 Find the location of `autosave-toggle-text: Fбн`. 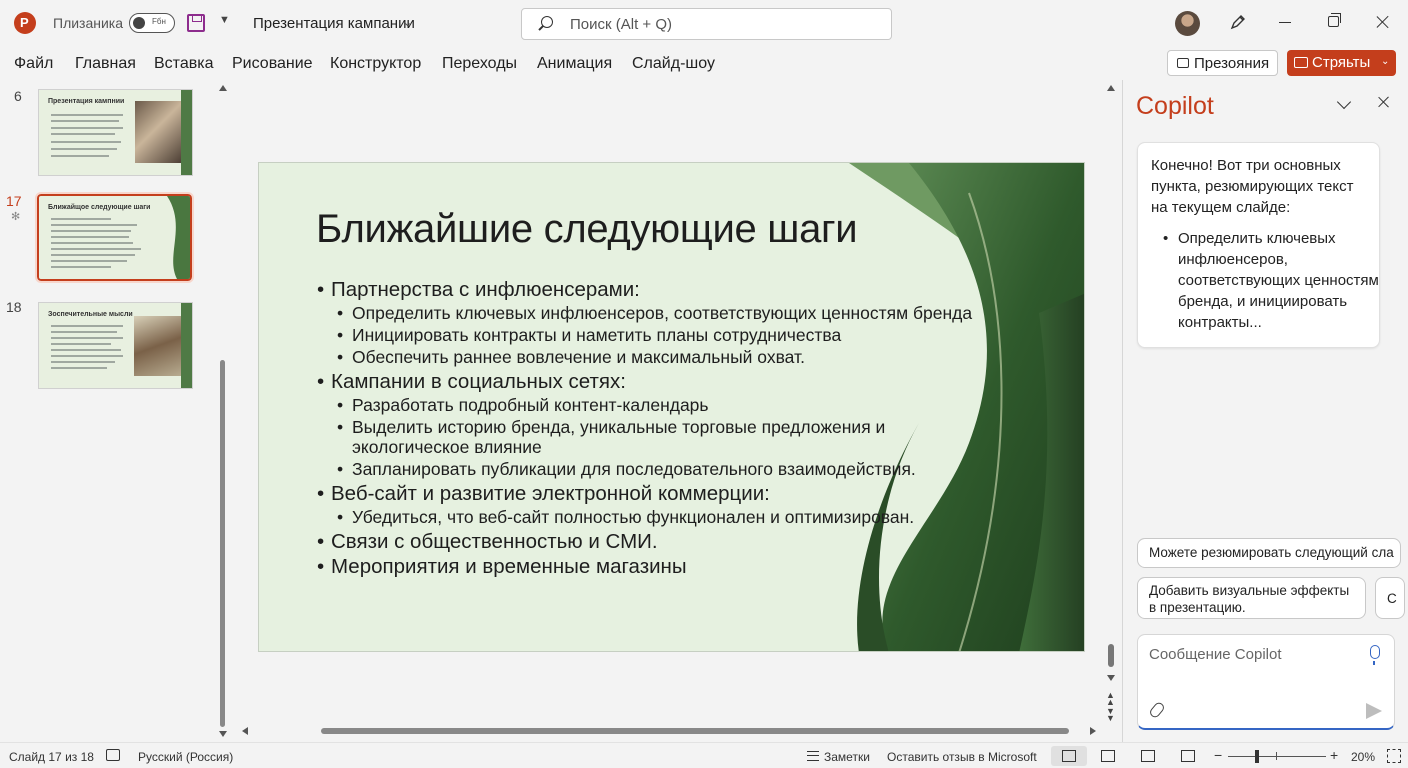

autosave-toggle-text: Fбн is located at coordinates (159, 21).